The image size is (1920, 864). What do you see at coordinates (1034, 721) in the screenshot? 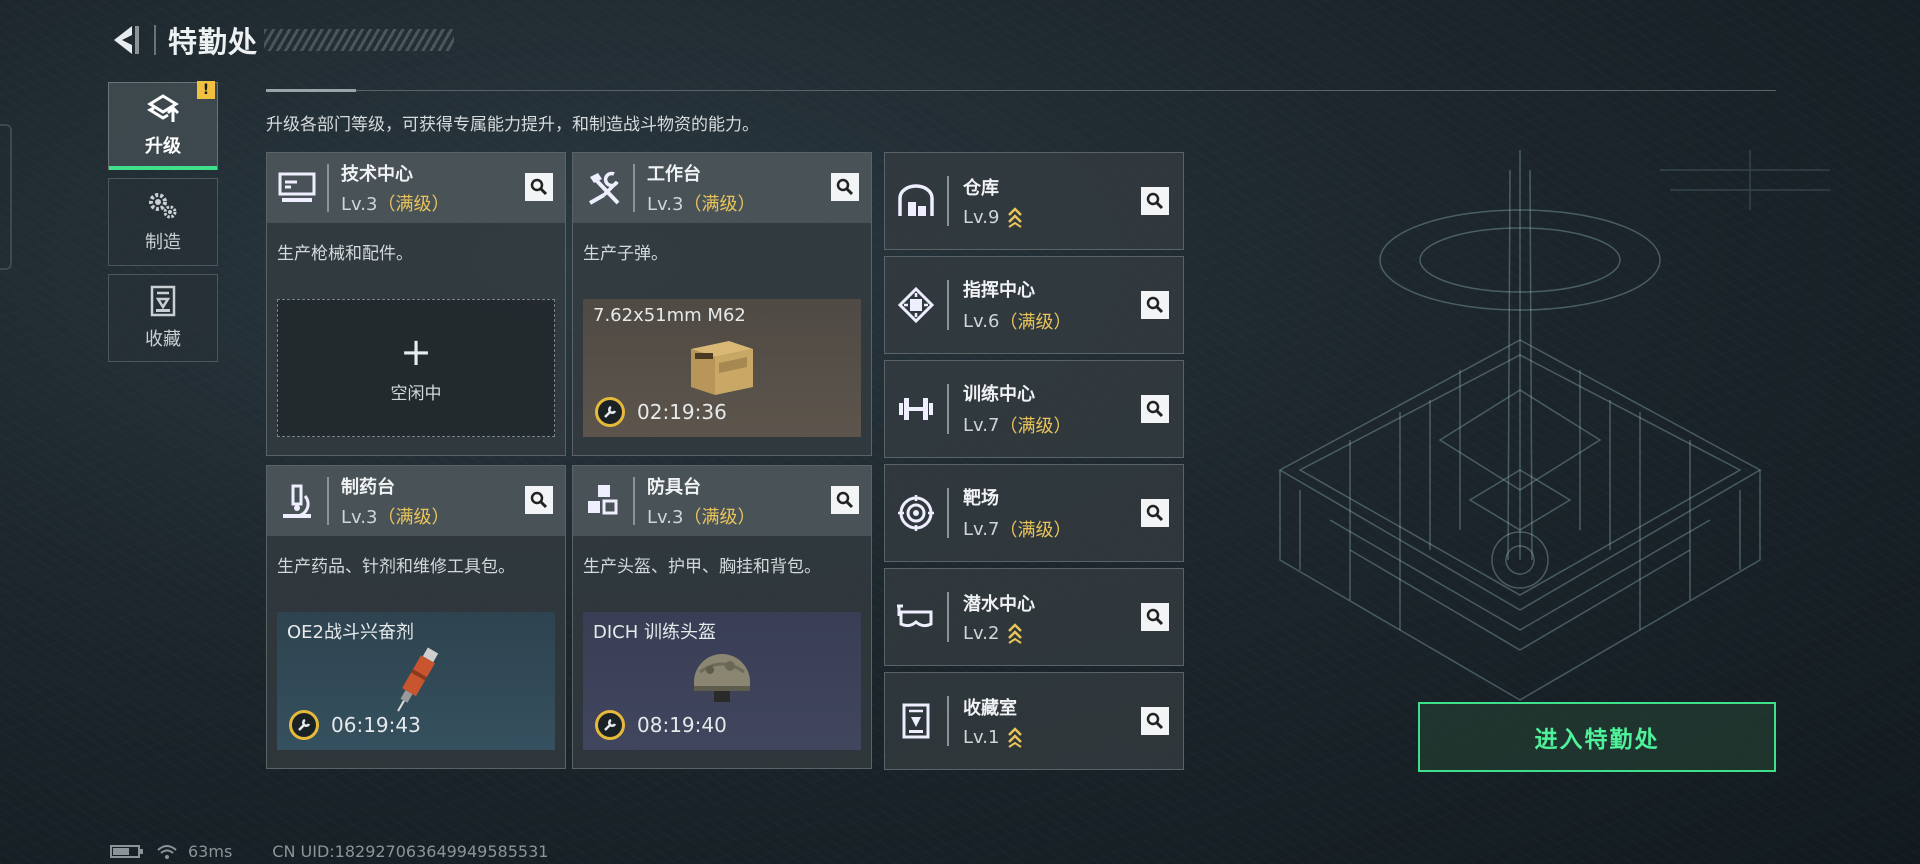
I see `dept-item-collection-room: 收藏室 Lv.1` at bounding box center [1034, 721].